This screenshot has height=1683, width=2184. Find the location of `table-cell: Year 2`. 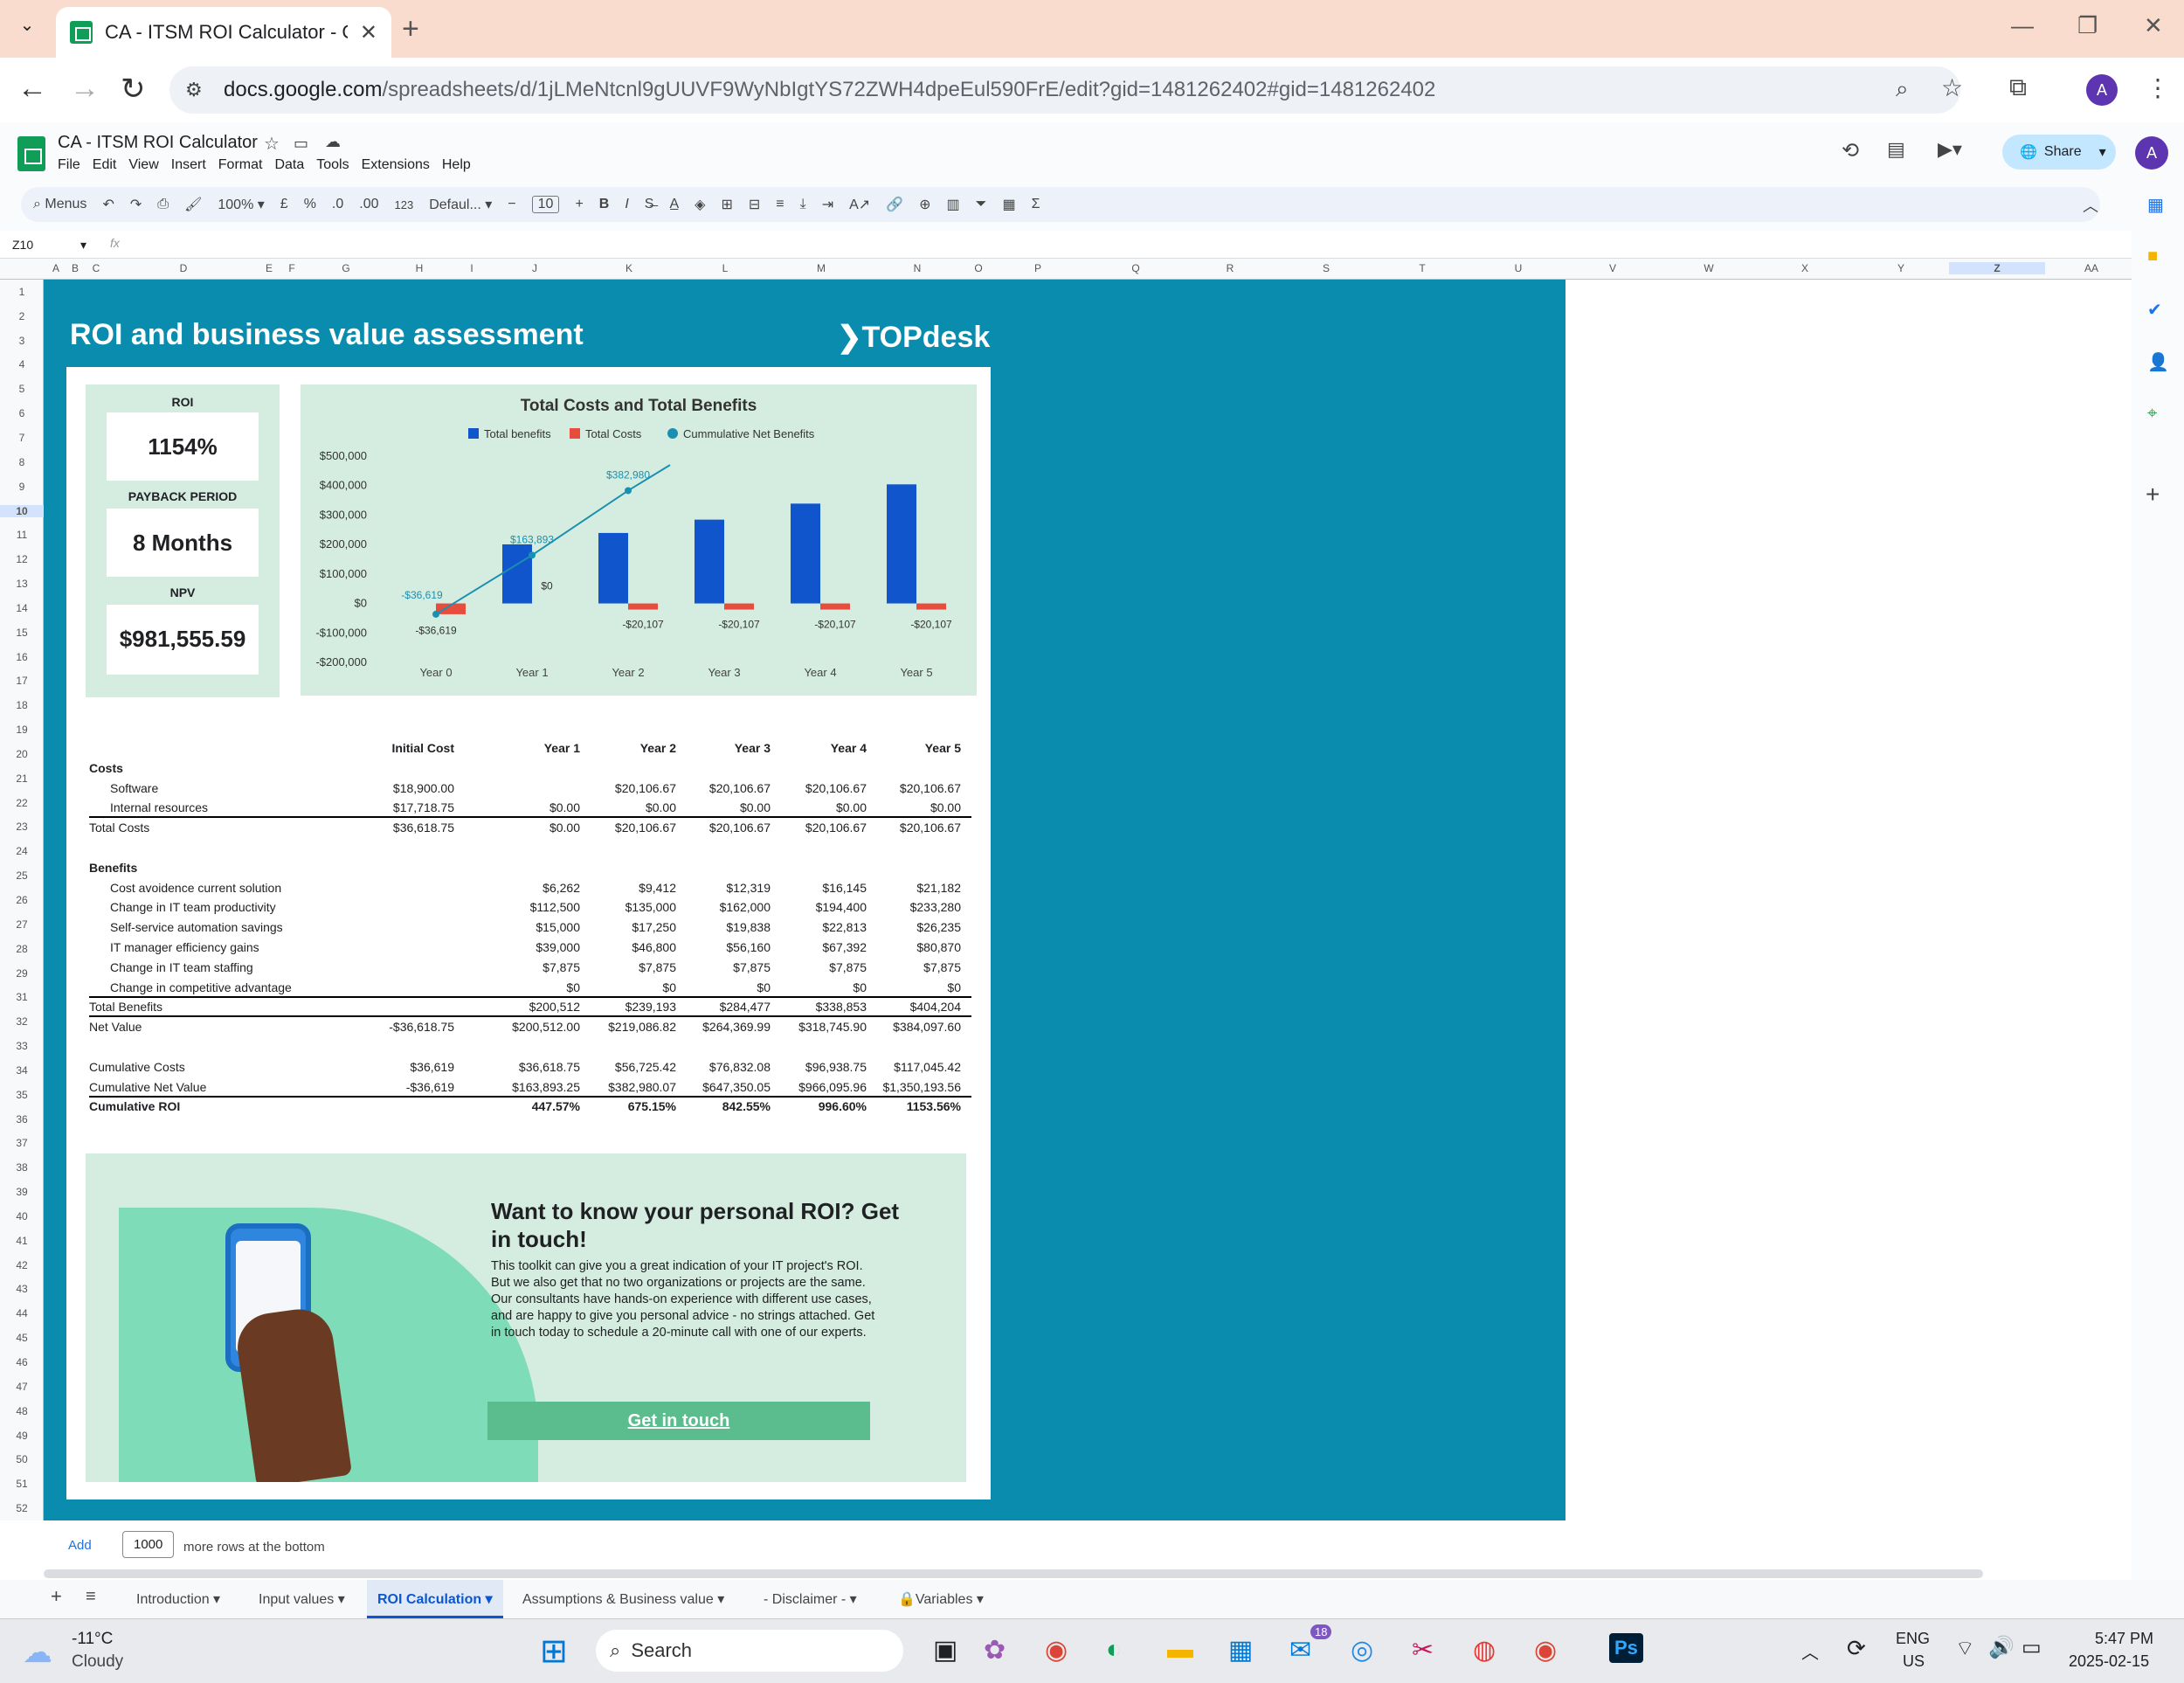

table-cell: Year 2 is located at coordinates (628, 748).